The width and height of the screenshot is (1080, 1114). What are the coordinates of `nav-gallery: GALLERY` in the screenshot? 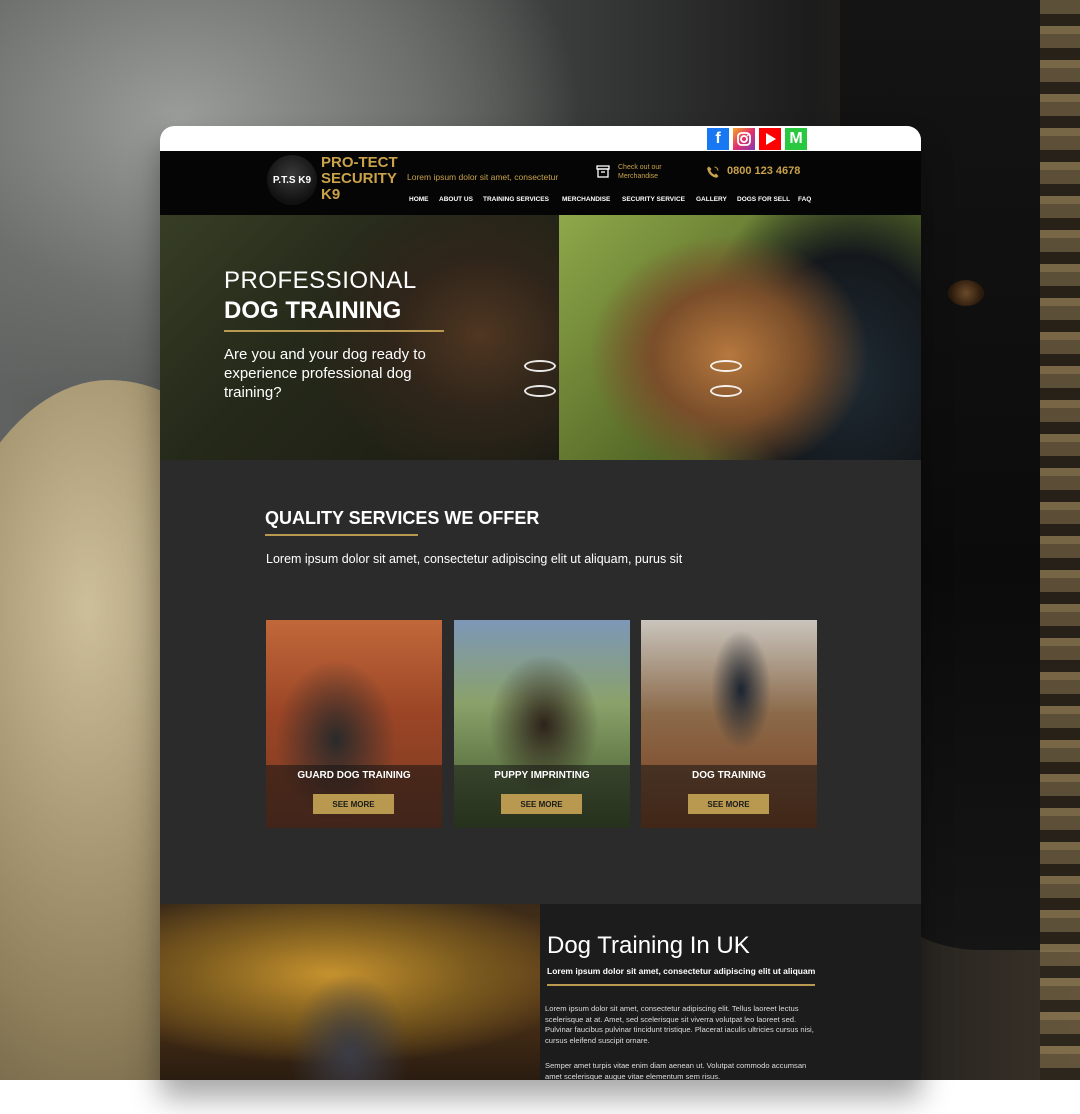 It's located at (711, 199).